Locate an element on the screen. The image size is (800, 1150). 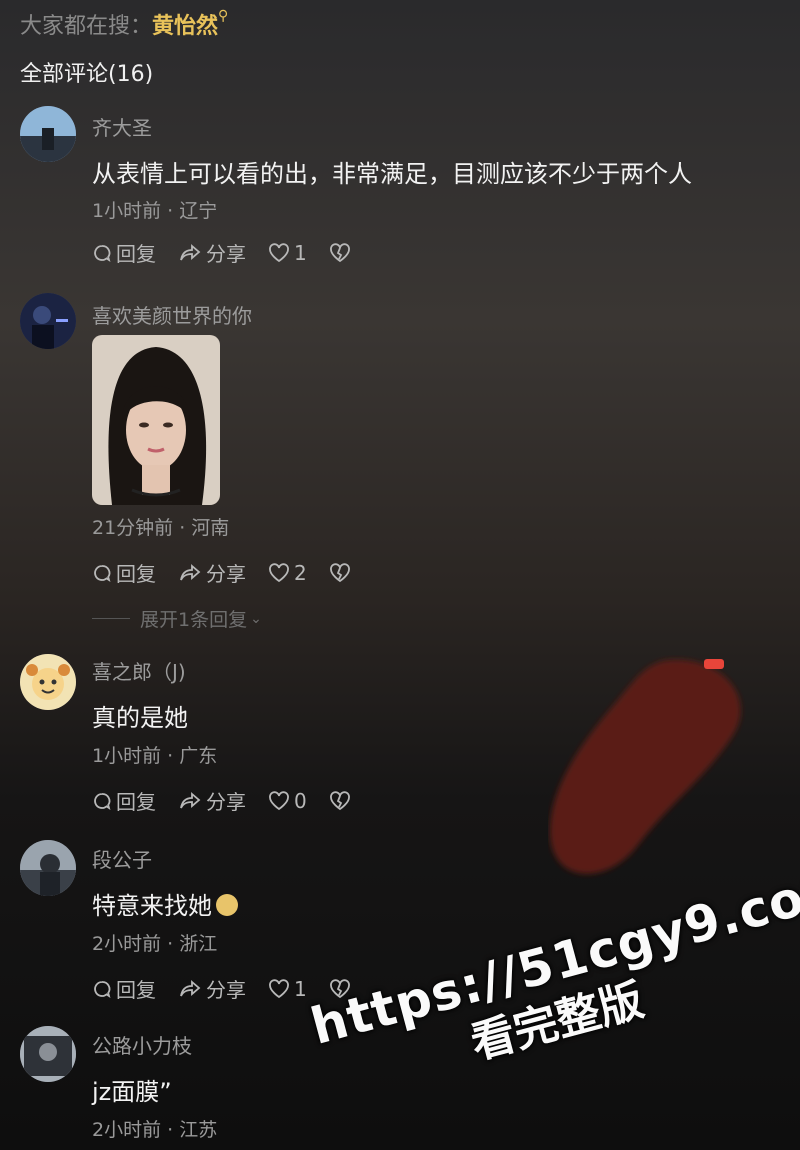
comment-text-body: 特意来找她 is located at coordinates (152, 906).